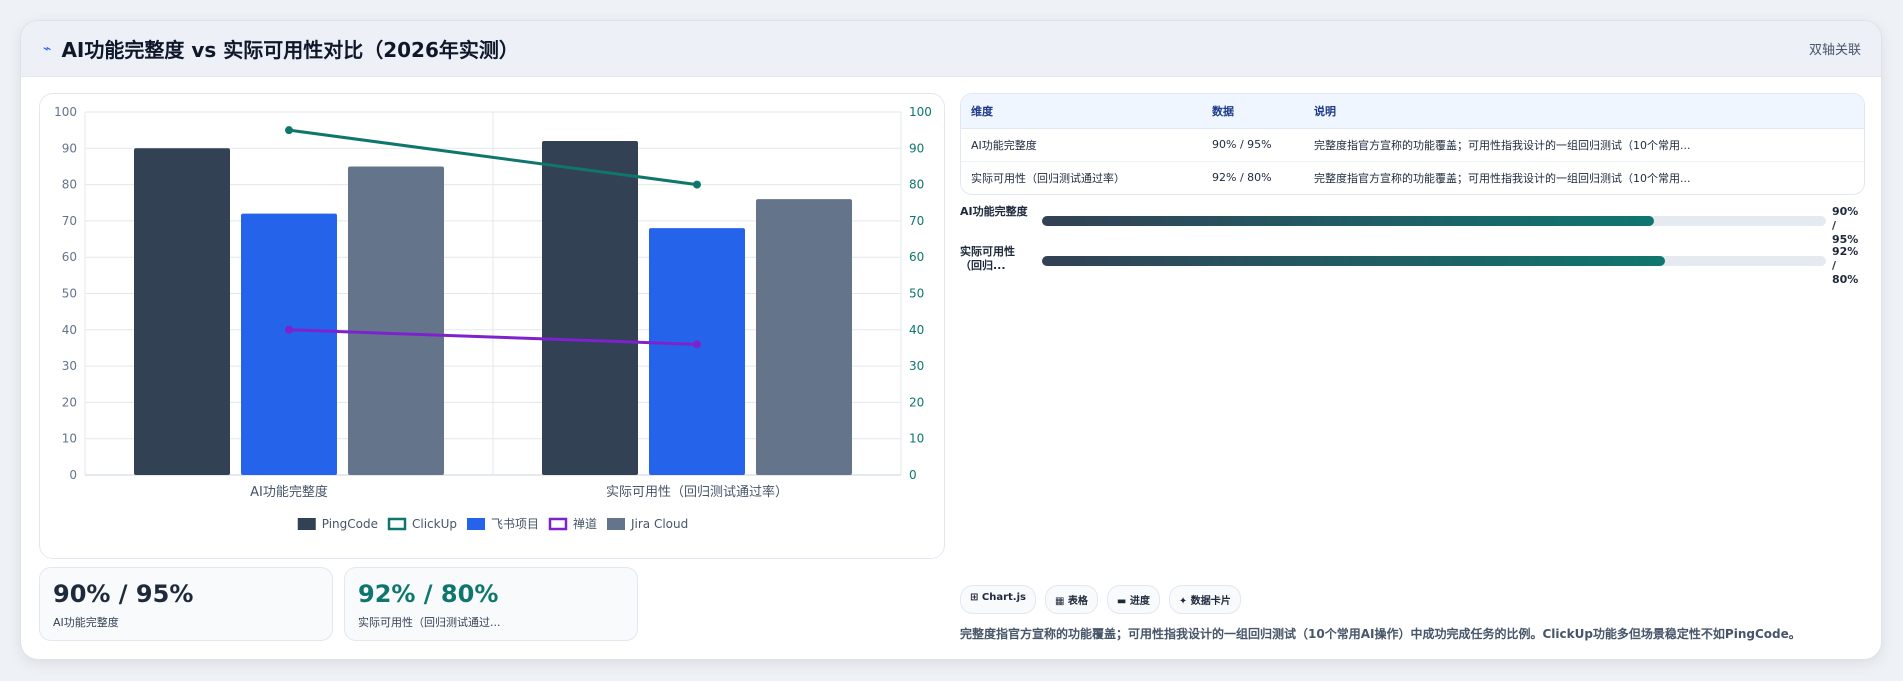 This screenshot has width=1903, height=681. What do you see at coordinates (1048, 178) in the screenshot?
I see `table-cell: 实际可用性（回归测试通过率）` at bounding box center [1048, 178].